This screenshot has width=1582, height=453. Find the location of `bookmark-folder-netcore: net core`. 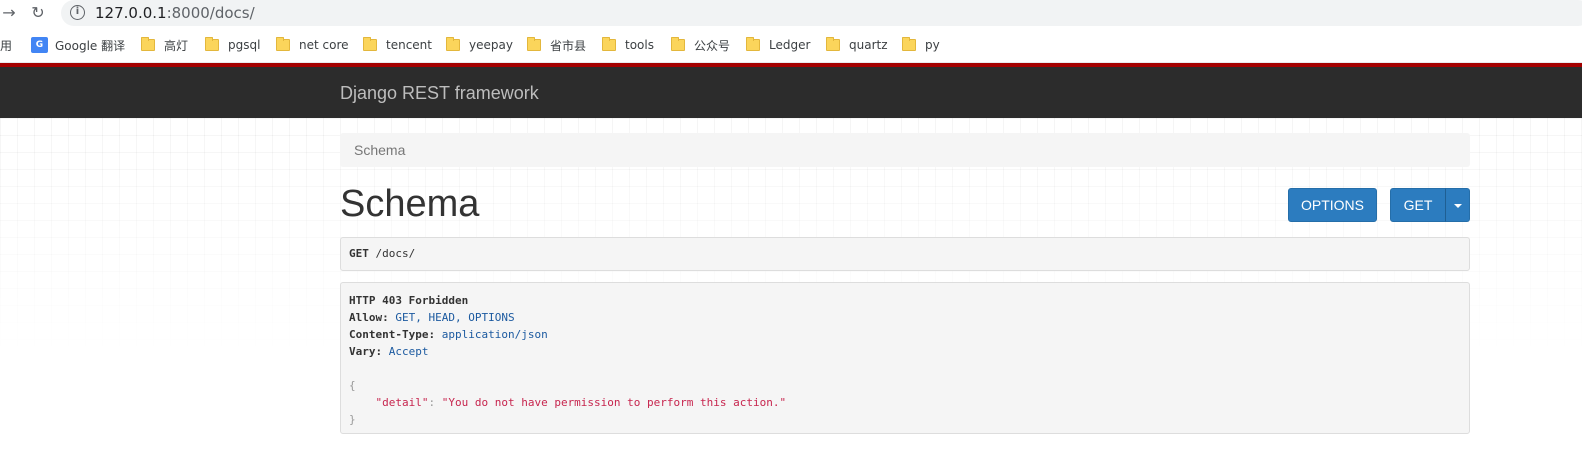

bookmark-folder-netcore: net core is located at coordinates (312, 45).